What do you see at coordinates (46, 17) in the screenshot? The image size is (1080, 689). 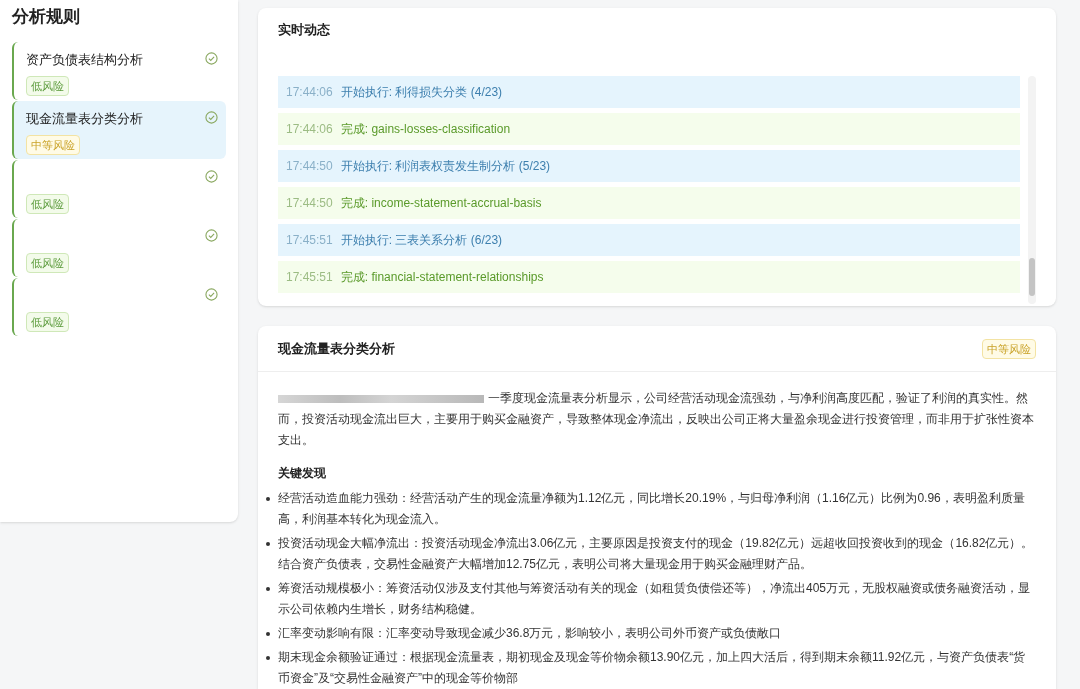 I see `sidebar-title: 分析规则` at bounding box center [46, 17].